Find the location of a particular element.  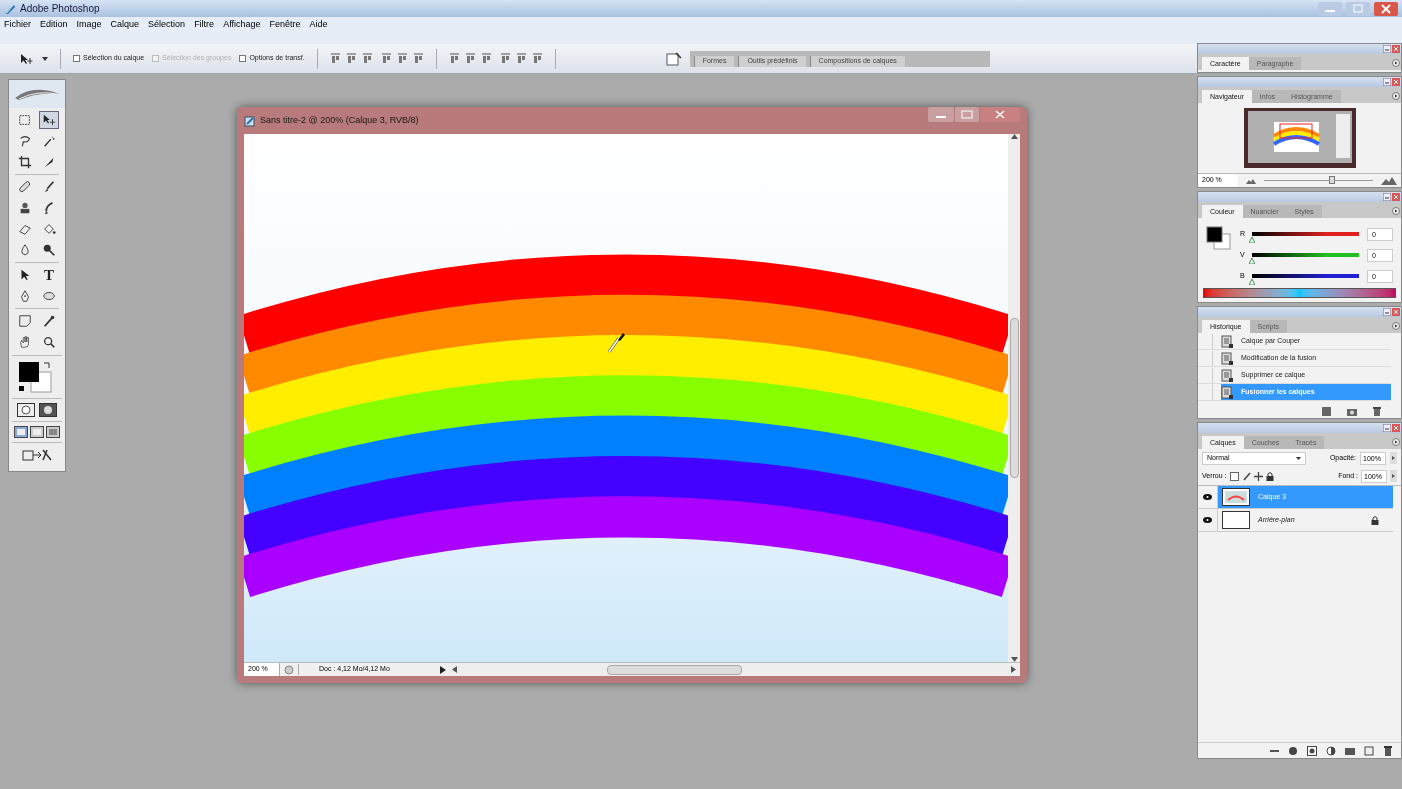

down-arrow-icon is located at coordinates (1014, 659).